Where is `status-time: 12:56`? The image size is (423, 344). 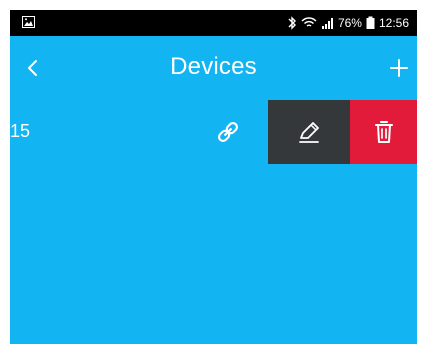
status-time: 12:56 is located at coordinates (393, 23).